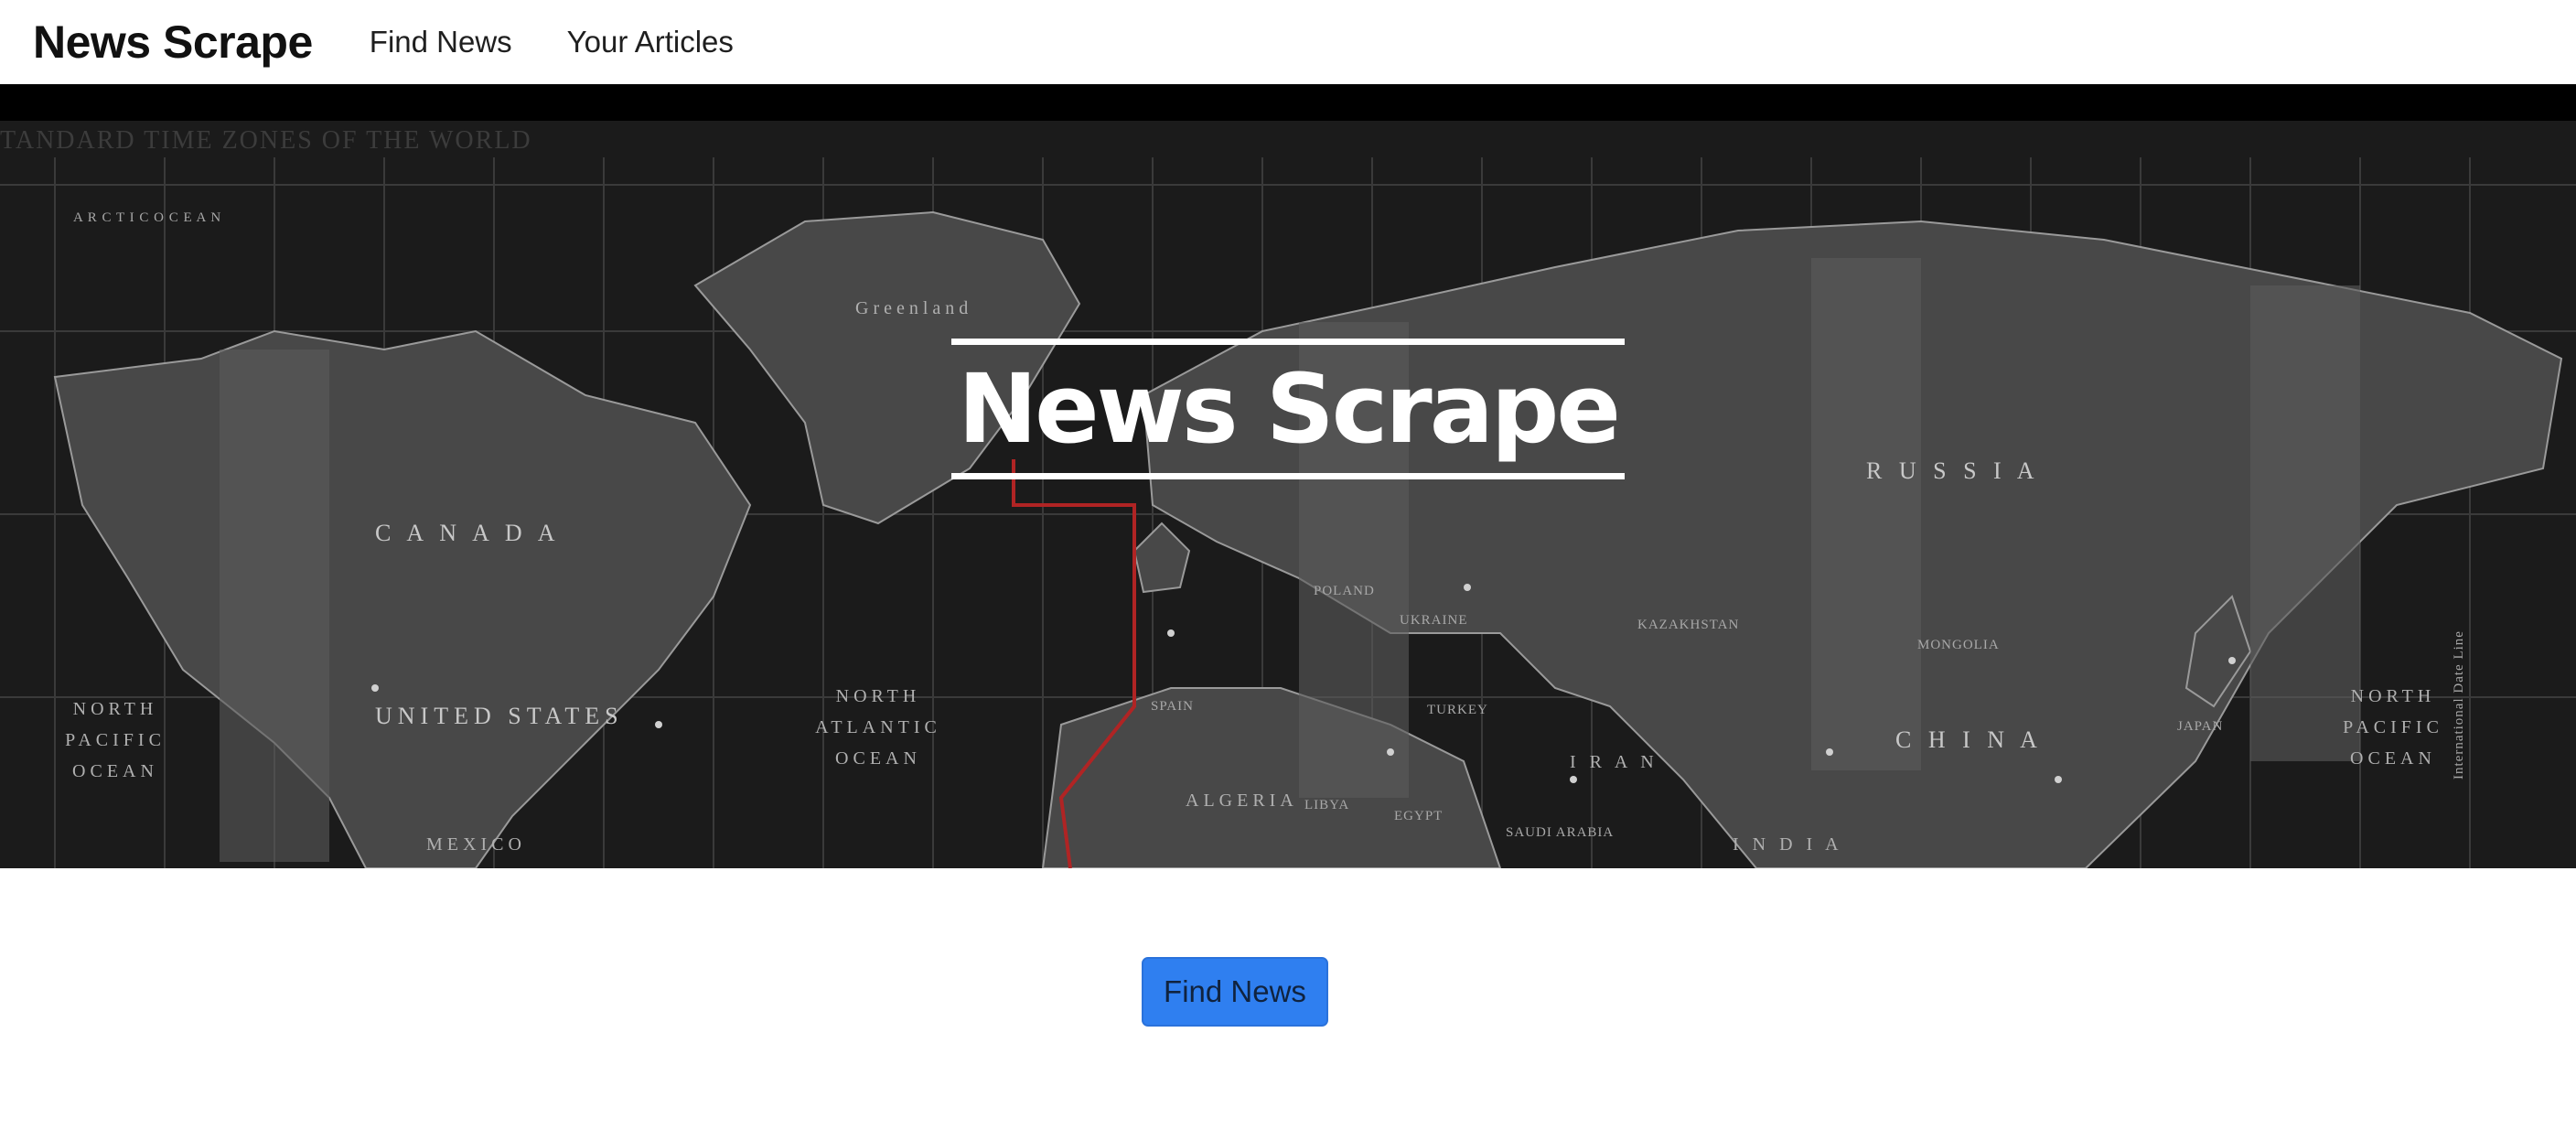  What do you see at coordinates (173, 43) in the screenshot?
I see `brand-link: News Scrape` at bounding box center [173, 43].